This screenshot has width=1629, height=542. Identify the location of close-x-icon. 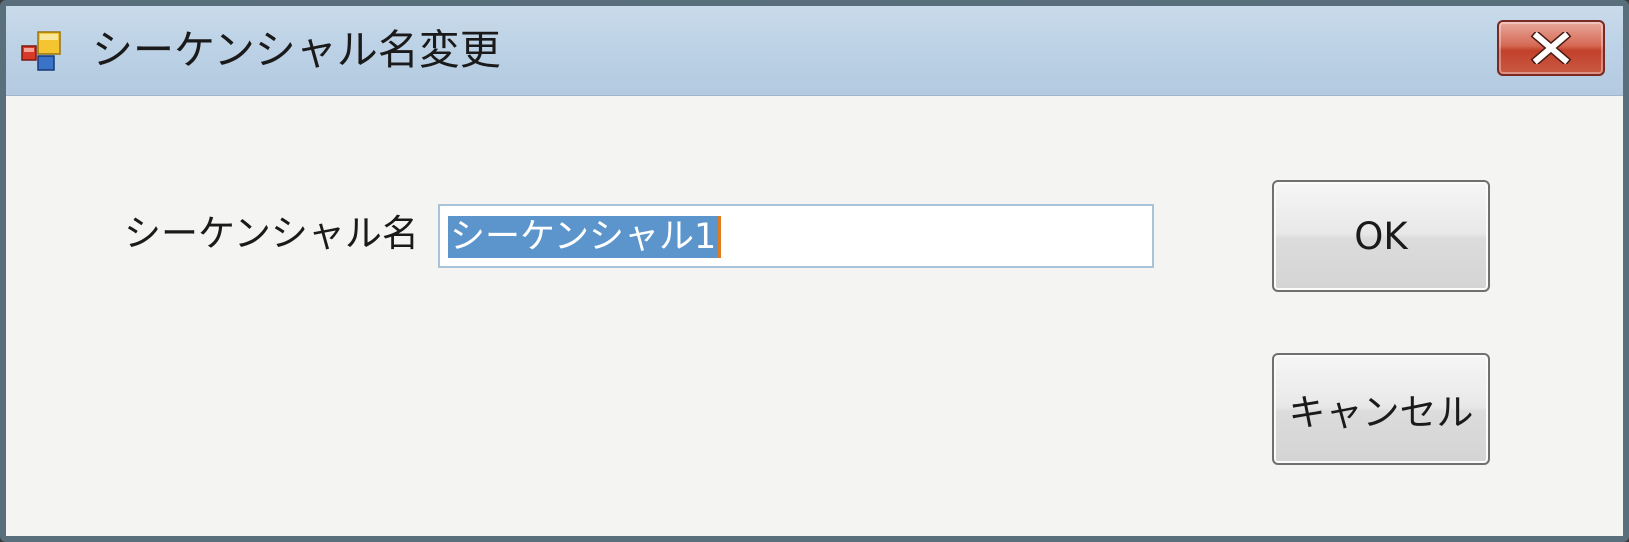
(1551, 48).